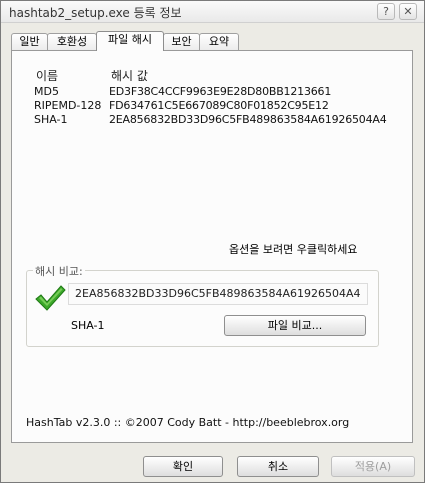 This screenshot has width=425, height=483. I want to click on hash-row-value: 2EA856832BD33D96C5FB489863584A61926504A4, so click(248, 119).